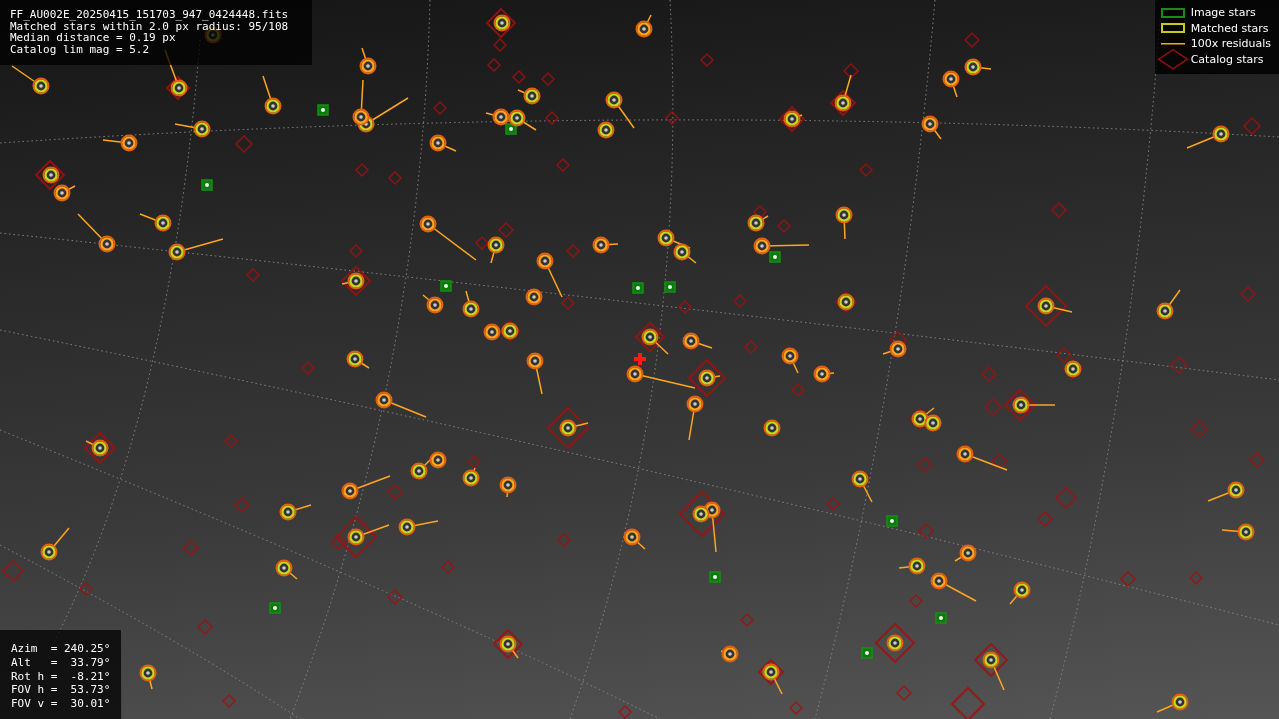 Image resolution: width=1279 pixels, height=719 pixels. I want to click on pointing-text: FOV h = 53.73°, so click(61, 690).